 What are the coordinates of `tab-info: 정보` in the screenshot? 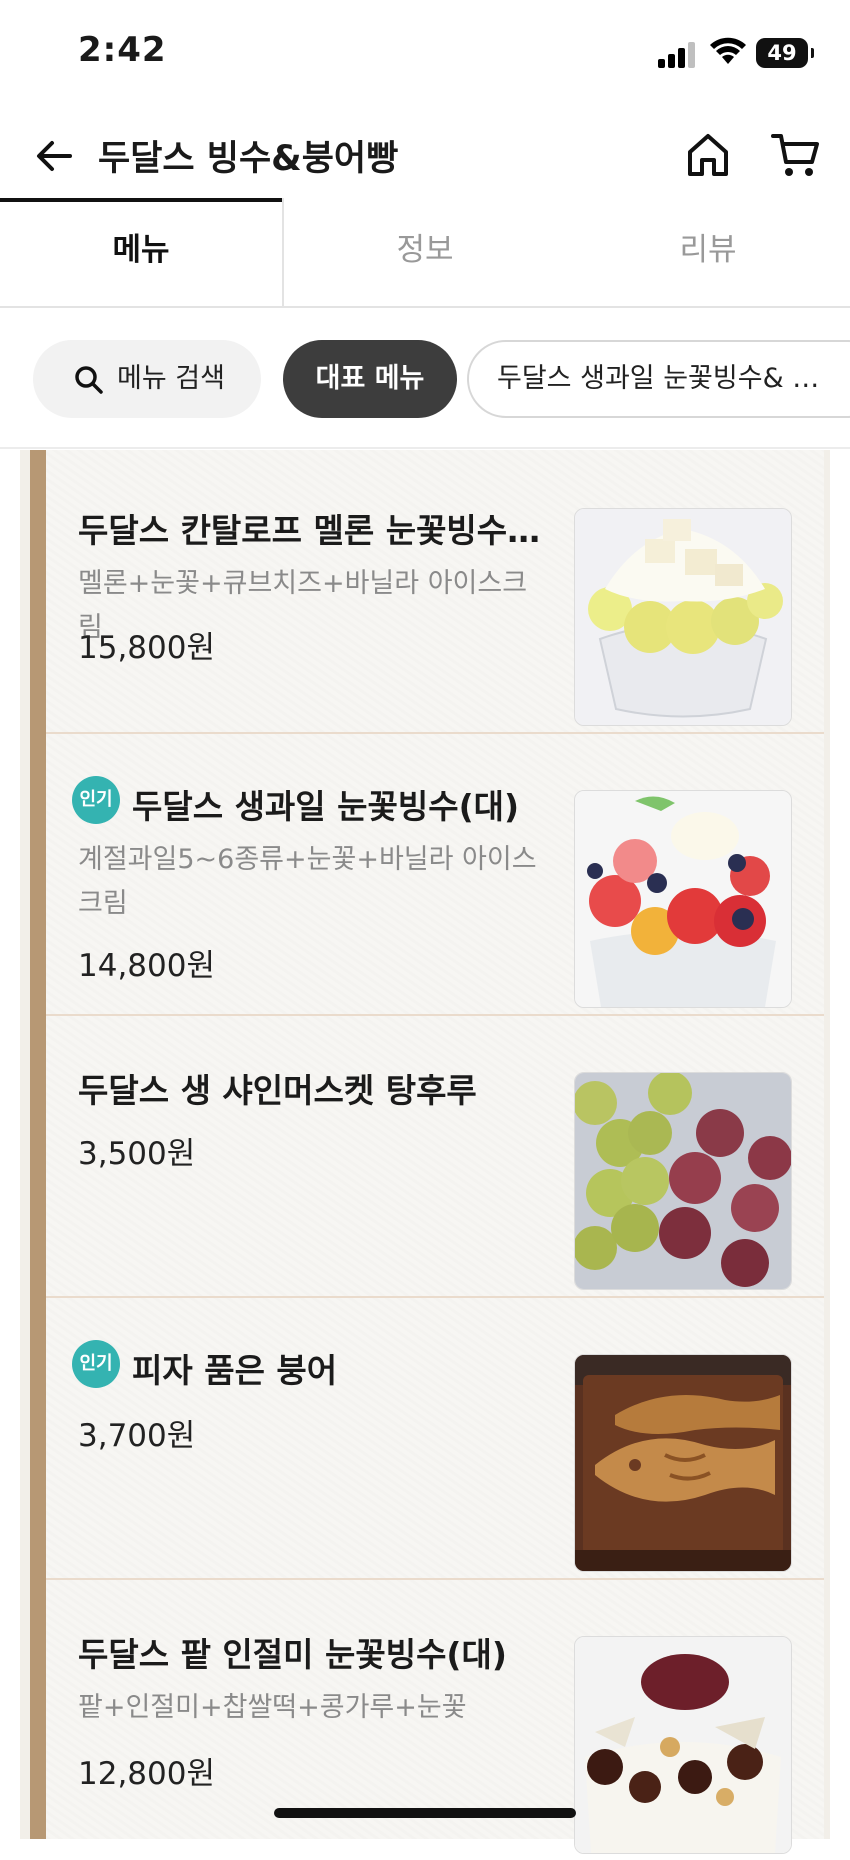 It's located at (425, 252).